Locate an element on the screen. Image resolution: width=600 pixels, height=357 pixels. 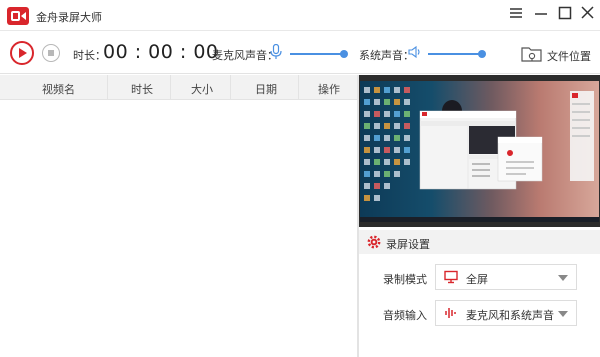
preview-taskbar is located at coordinates (479, 219).